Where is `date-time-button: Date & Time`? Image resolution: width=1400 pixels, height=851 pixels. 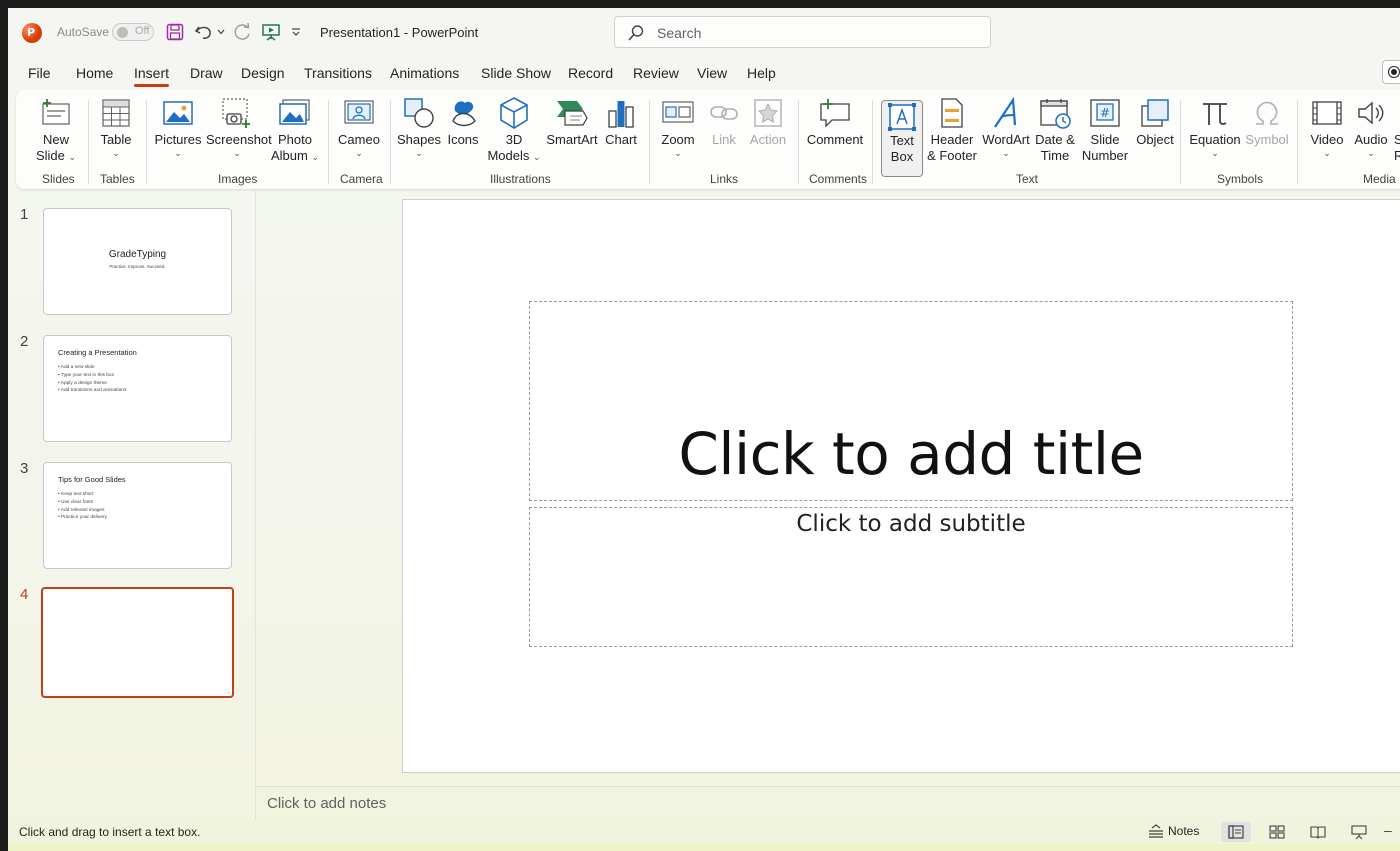
date-time-button: Date & Time is located at coordinates (1055, 129).